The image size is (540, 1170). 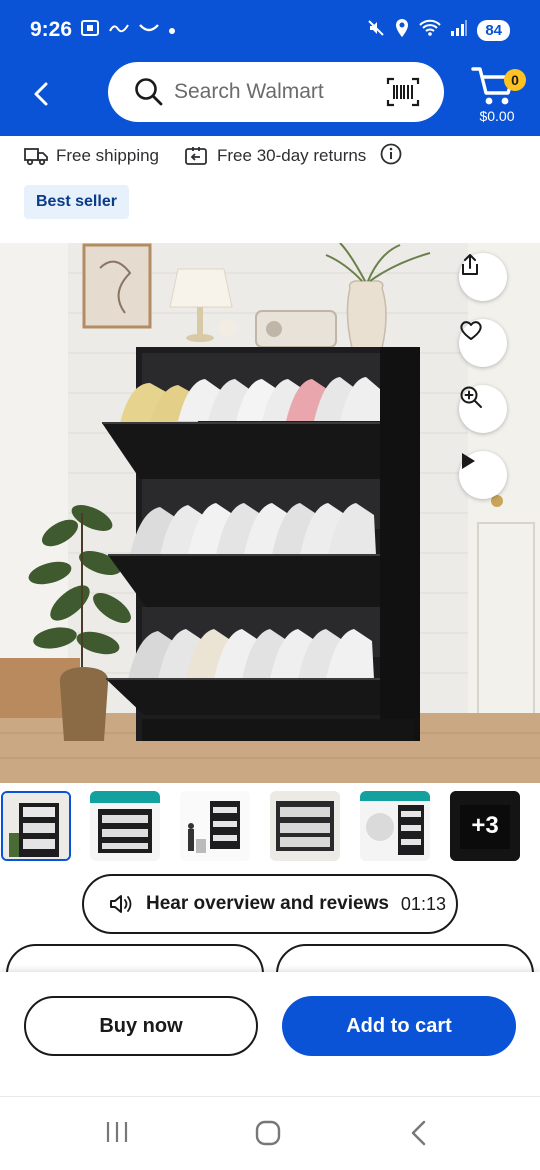 I want to click on cart-count-badge: 0, so click(x=515, y=80).